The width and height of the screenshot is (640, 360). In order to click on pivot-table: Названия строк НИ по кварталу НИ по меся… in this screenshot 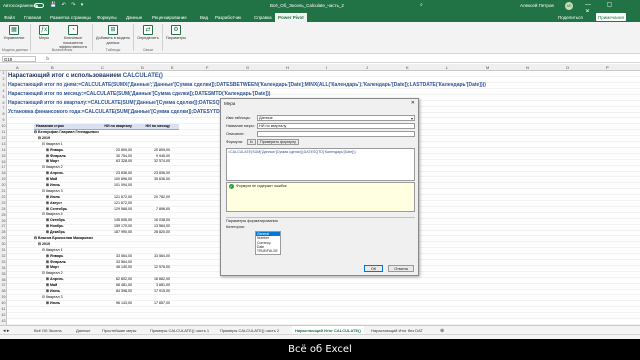, I will do `click(106, 215)`.